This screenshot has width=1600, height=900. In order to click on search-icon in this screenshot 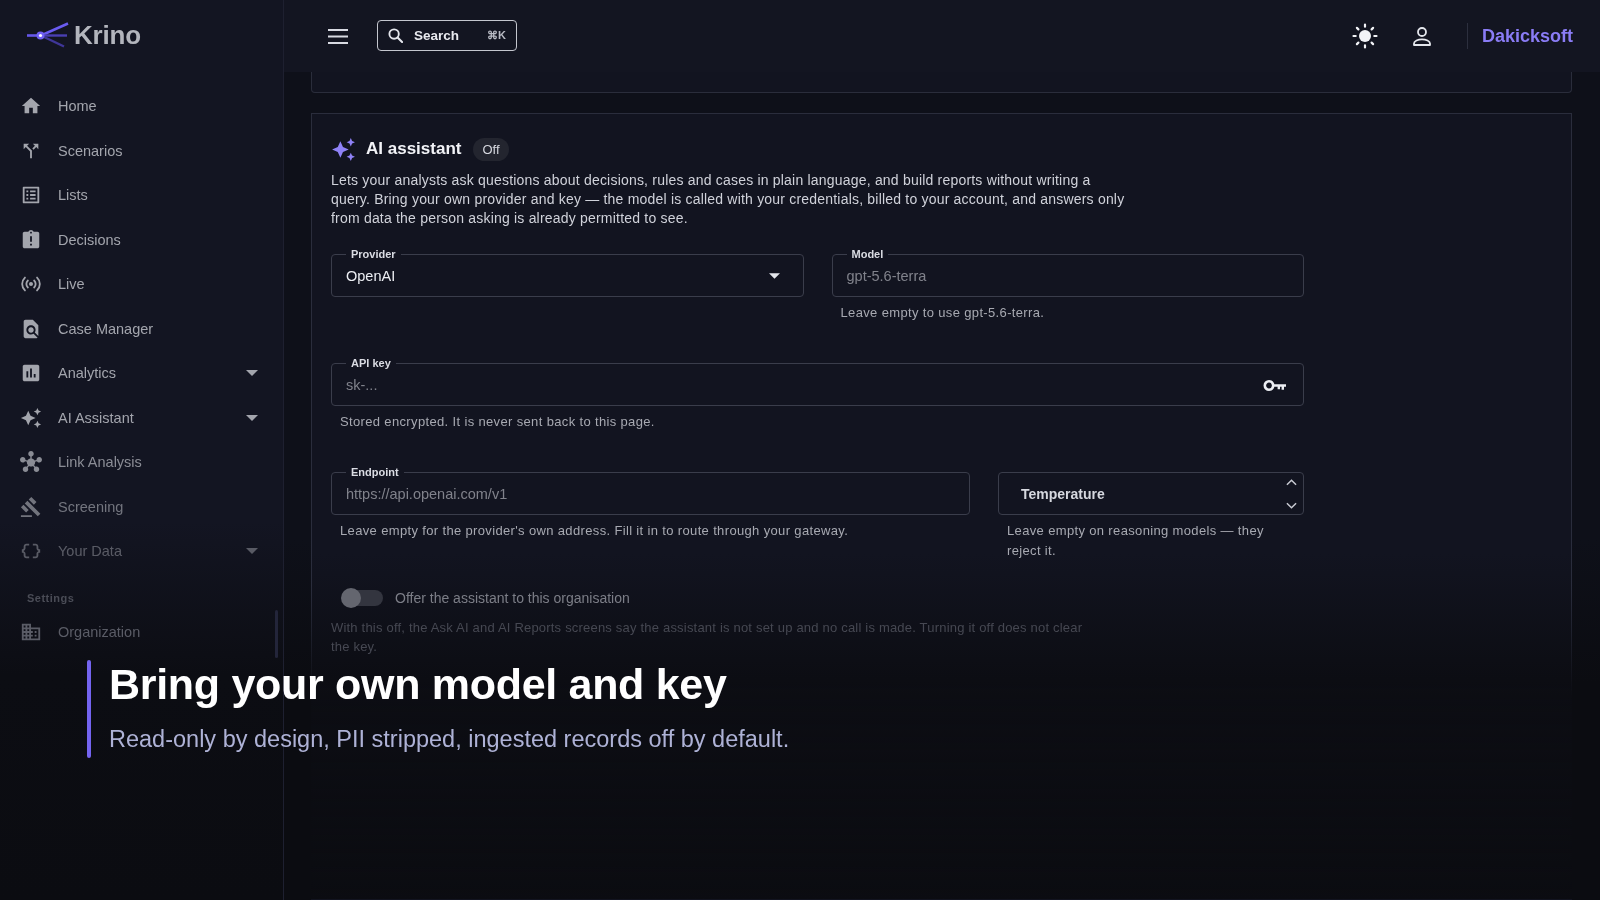, I will do `click(395, 35)`.